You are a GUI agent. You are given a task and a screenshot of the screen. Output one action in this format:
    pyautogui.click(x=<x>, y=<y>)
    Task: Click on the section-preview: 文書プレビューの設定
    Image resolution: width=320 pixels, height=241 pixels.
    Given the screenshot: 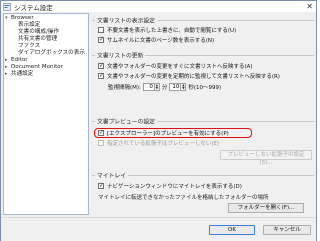 What is the action you would take?
    pyautogui.click(x=203, y=121)
    